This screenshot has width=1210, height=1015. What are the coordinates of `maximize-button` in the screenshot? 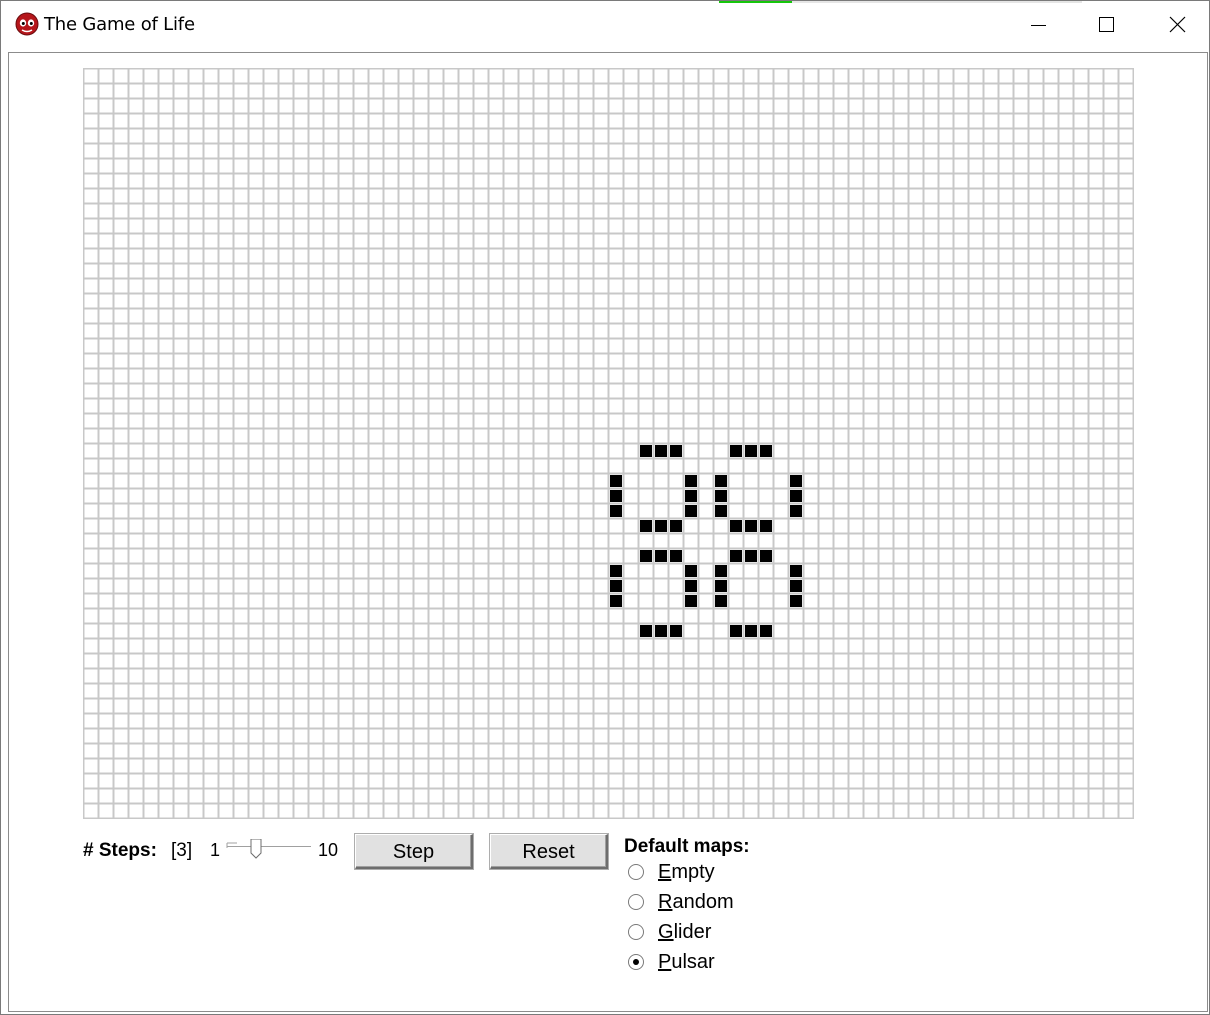 It's located at (1107, 25).